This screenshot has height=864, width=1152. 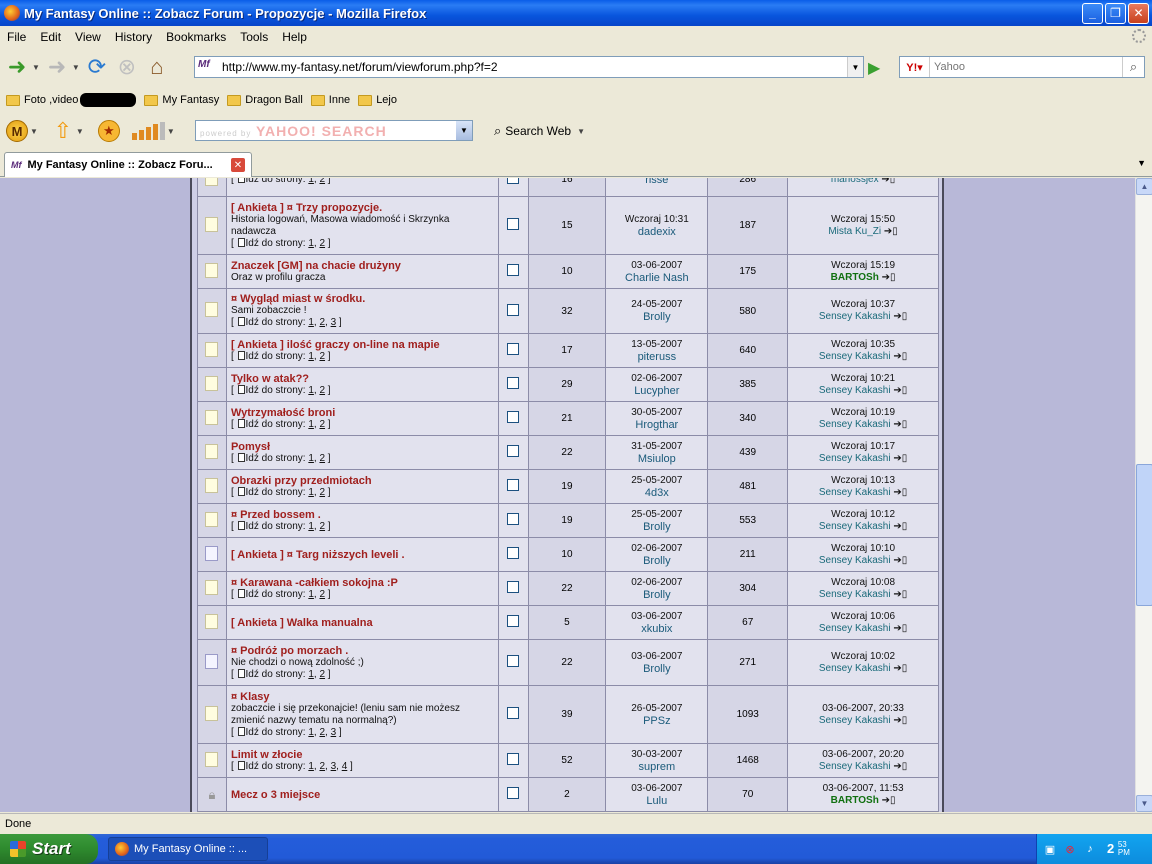 What do you see at coordinates (1141, 163) in the screenshot?
I see `tab-list-dropdown-icon: ▼` at bounding box center [1141, 163].